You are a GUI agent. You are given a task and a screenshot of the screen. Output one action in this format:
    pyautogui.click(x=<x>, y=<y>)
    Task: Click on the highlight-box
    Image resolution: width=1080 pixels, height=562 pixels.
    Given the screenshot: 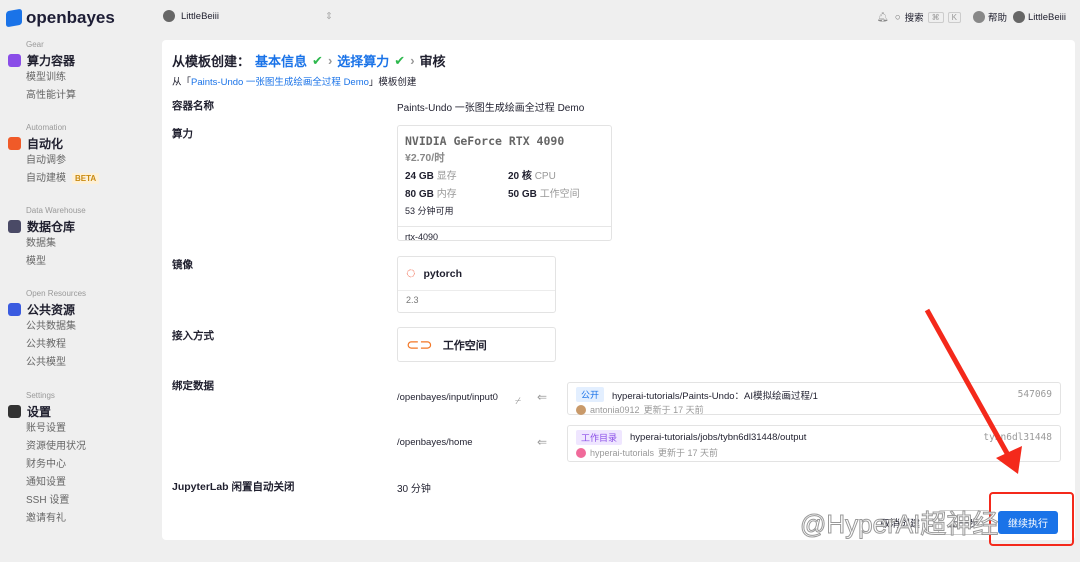 What is the action you would take?
    pyautogui.click(x=1031, y=519)
    